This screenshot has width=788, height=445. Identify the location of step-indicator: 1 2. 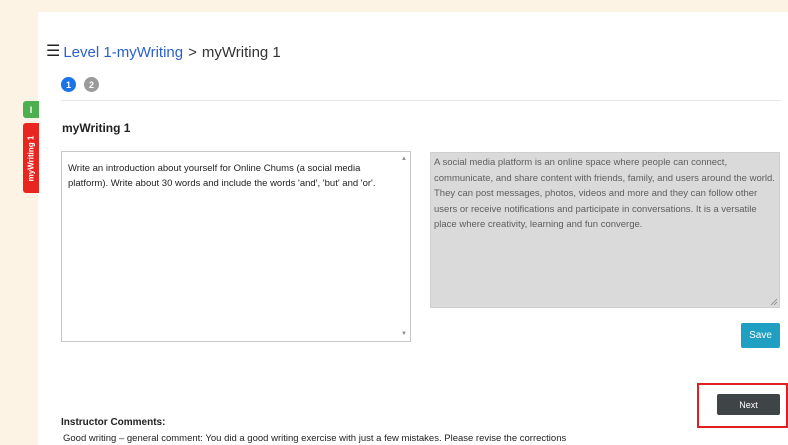
(80, 84).